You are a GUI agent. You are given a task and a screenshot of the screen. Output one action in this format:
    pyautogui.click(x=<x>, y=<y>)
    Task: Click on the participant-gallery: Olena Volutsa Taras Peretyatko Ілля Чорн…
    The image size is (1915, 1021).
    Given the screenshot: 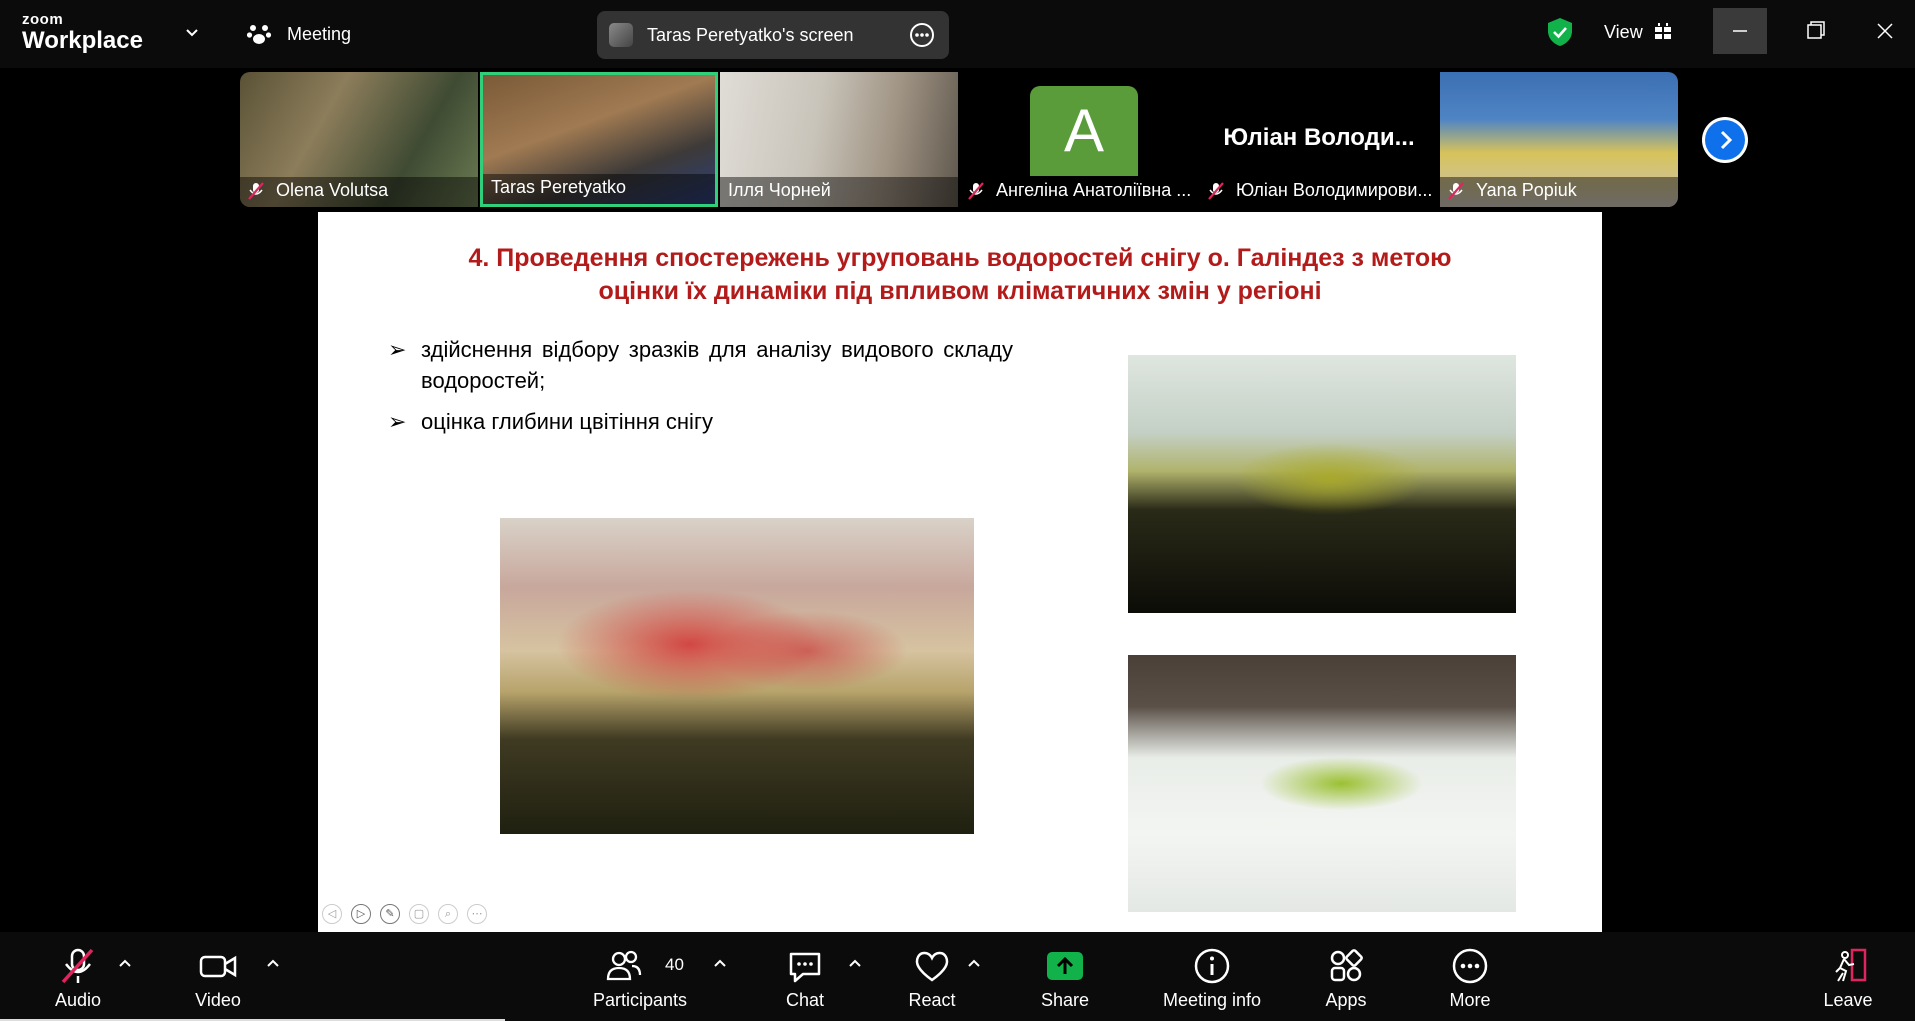 What is the action you would take?
    pyautogui.click(x=960, y=139)
    